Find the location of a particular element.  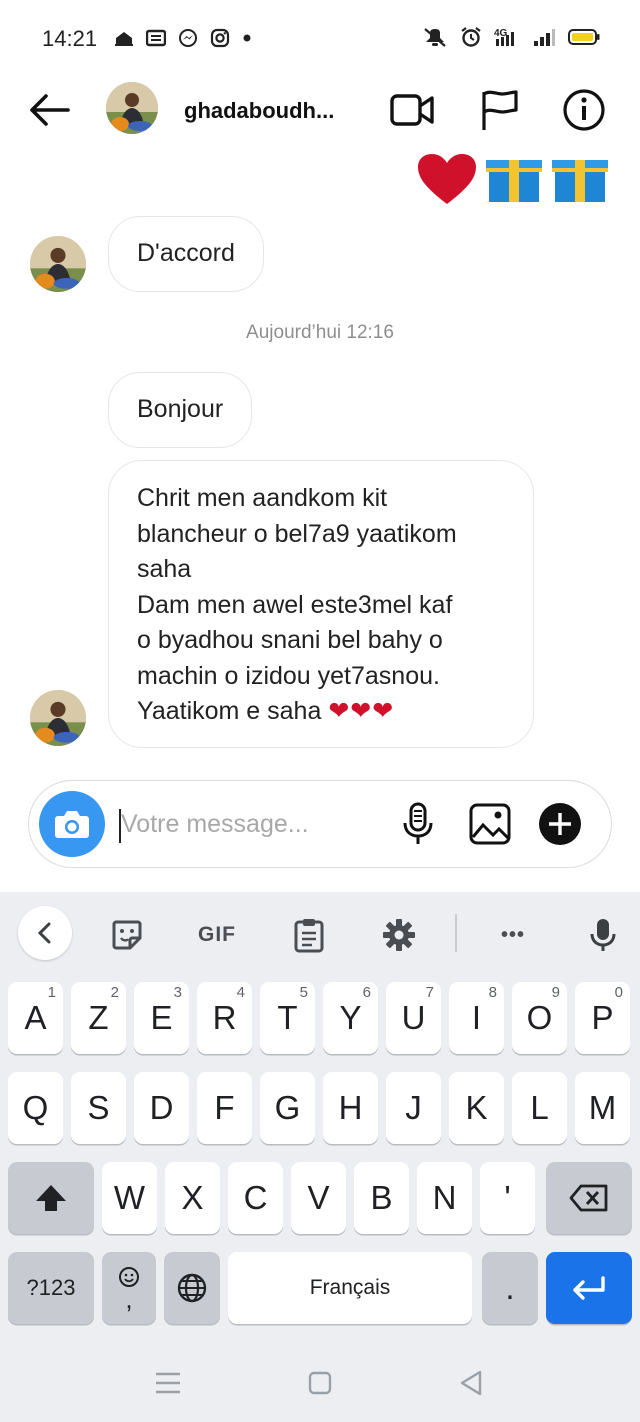

back-button is located at coordinates (51, 110).